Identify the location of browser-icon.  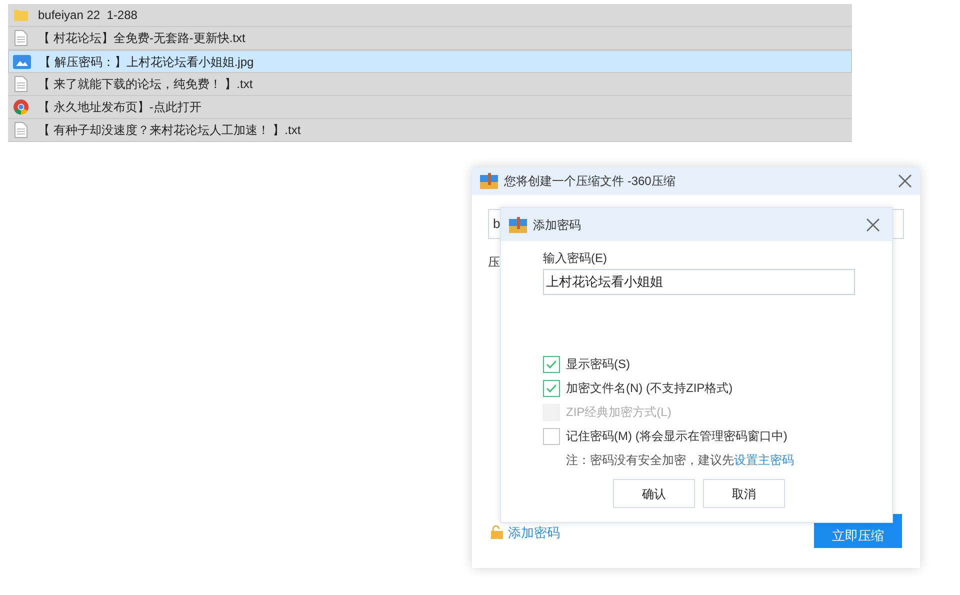
(21, 107).